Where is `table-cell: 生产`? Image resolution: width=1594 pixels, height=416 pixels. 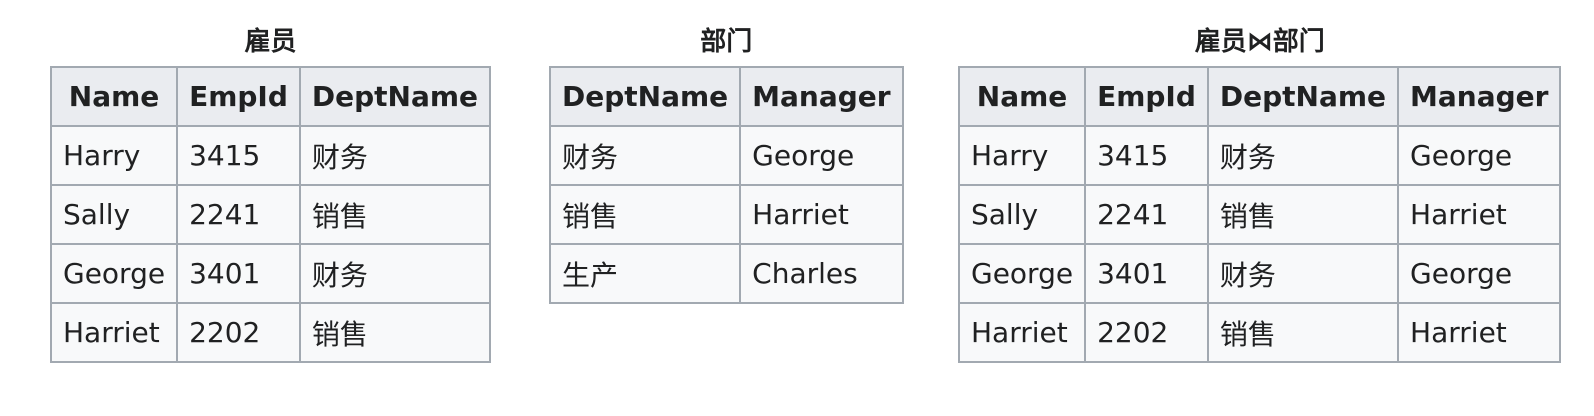 table-cell: 生产 is located at coordinates (645, 273).